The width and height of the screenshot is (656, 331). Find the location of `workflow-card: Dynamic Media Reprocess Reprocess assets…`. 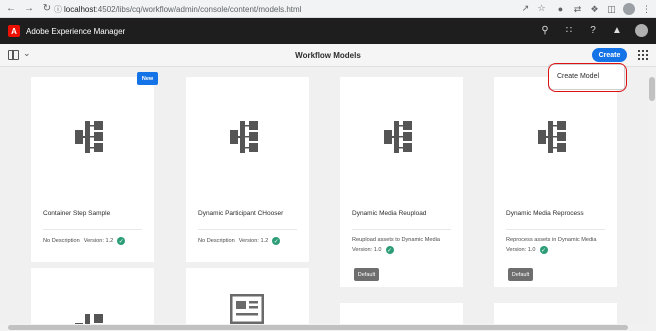

workflow-card: Dynamic Media Reprocess Reprocess assets… is located at coordinates (555, 182).